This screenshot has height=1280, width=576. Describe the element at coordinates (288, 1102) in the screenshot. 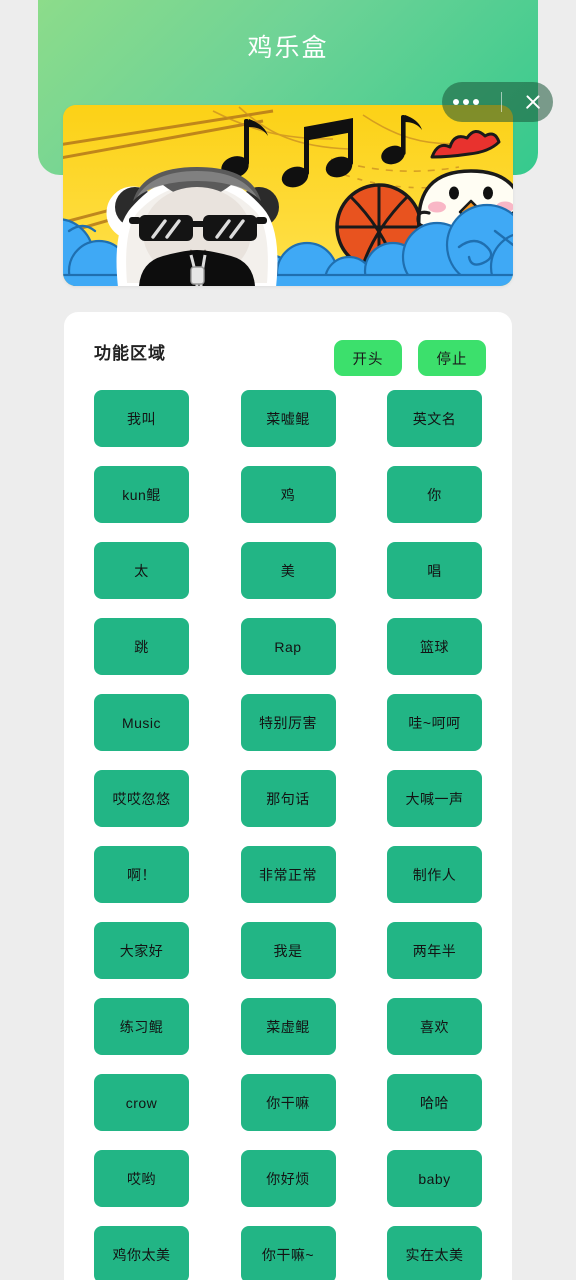

I see `sound-button: 你干嘛` at that location.